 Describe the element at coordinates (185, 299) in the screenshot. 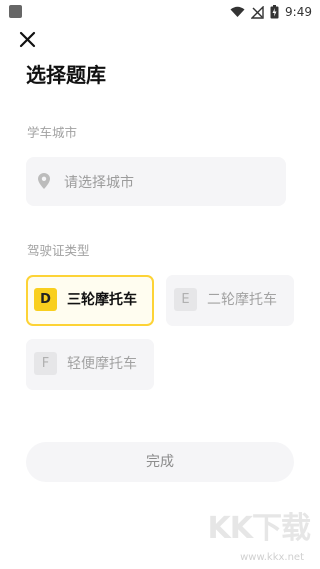

I see `license-code-badge: E` at that location.